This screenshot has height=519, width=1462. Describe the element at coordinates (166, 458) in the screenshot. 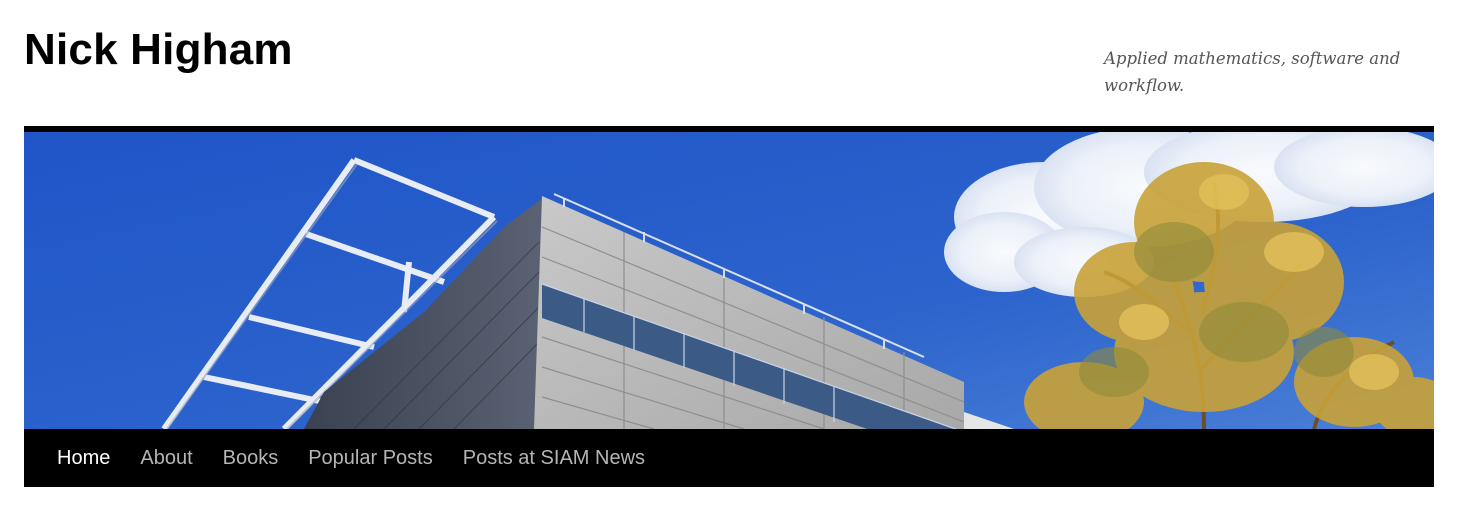

I see `nav-item-about: About` at that location.